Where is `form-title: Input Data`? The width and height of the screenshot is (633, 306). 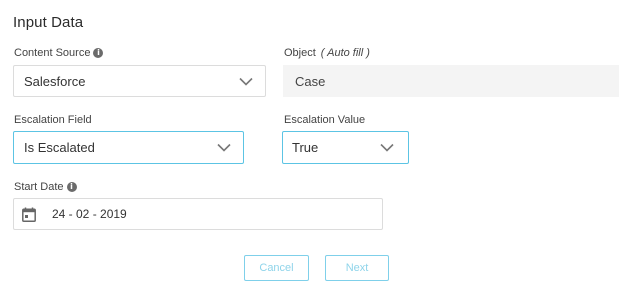 form-title: Input Data is located at coordinates (48, 22).